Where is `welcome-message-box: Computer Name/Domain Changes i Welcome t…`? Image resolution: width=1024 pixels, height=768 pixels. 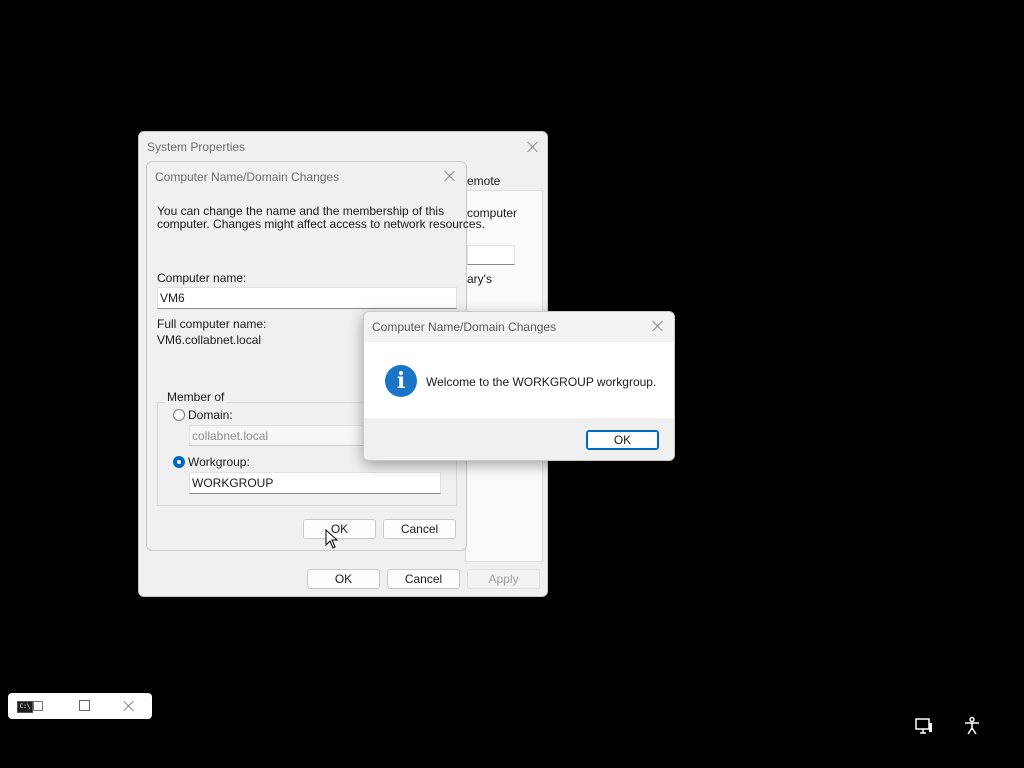 welcome-message-box: Computer Name/Domain Changes i Welcome t… is located at coordinates (519, 386).